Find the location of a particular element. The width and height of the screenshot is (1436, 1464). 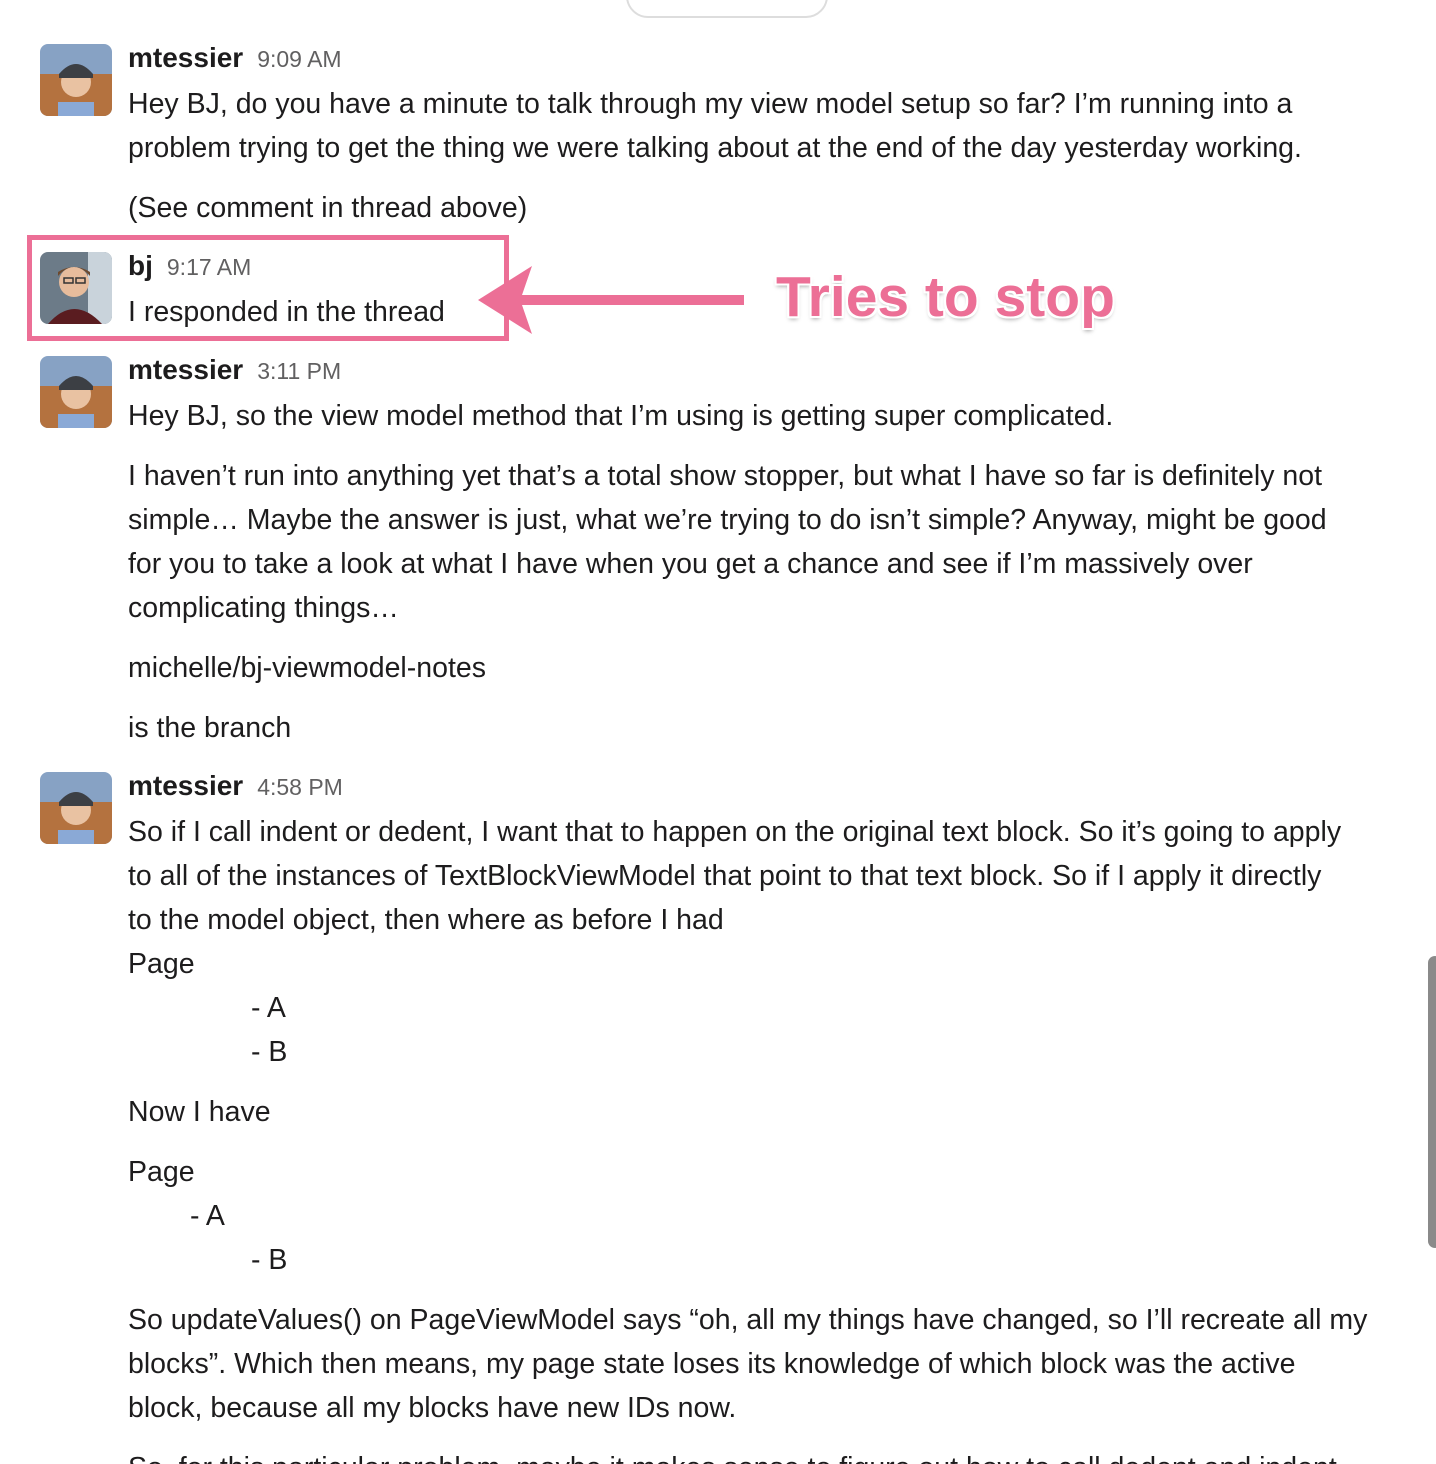

date-divider-pill is located at coordinates (727, 9).